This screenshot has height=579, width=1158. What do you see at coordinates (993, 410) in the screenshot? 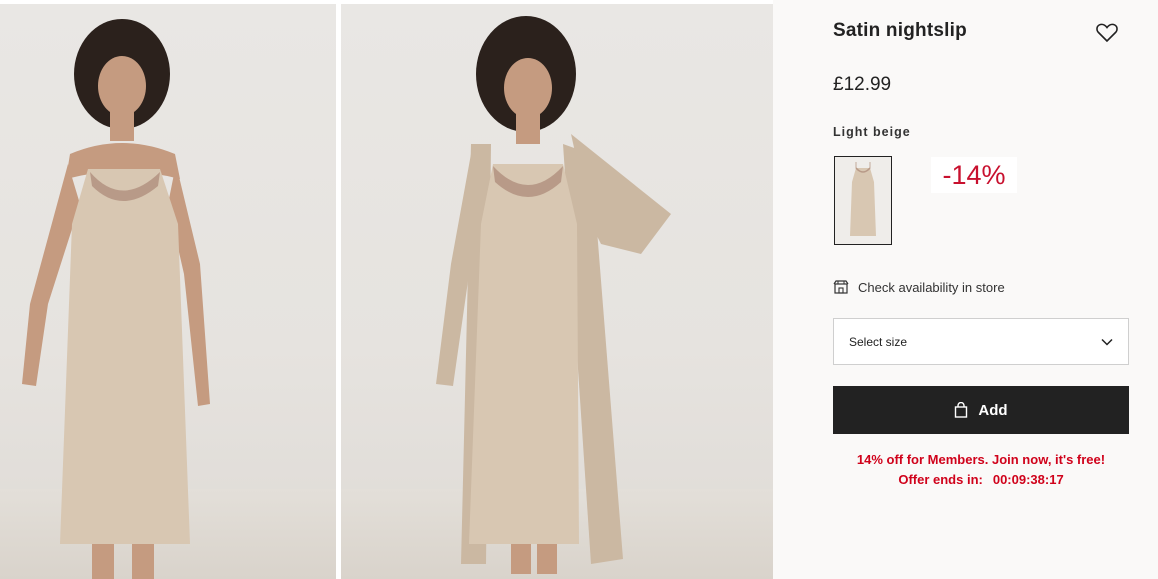
I see `add-button-label: Add` at bounding box center [993, 410].